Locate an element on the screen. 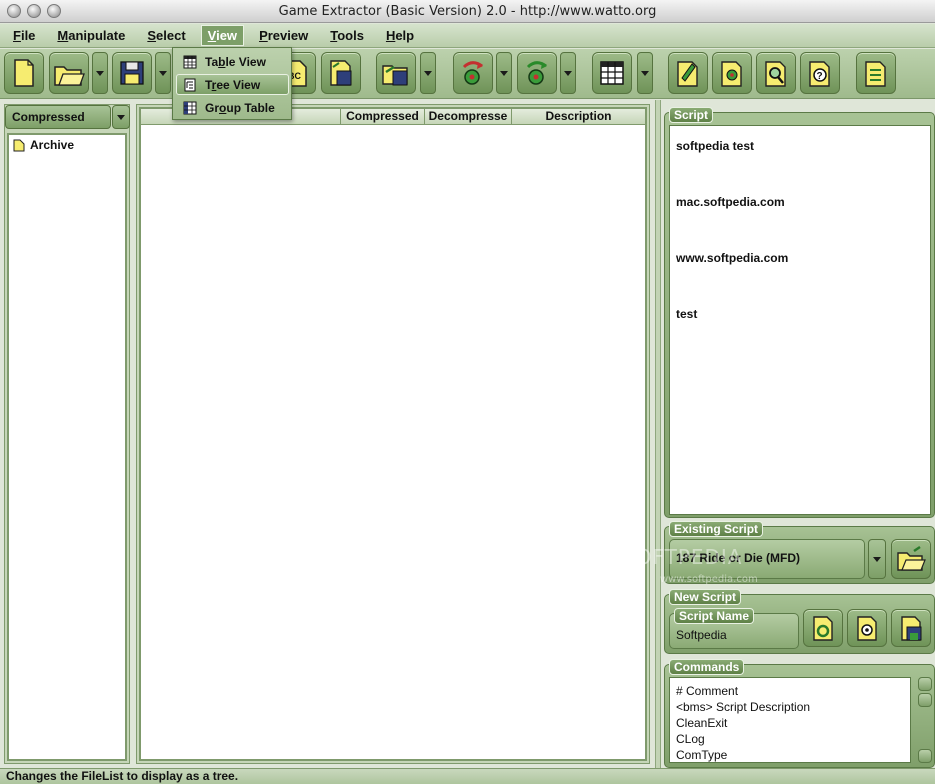  script-line: softpedia test is located at coordinates (715, 146).